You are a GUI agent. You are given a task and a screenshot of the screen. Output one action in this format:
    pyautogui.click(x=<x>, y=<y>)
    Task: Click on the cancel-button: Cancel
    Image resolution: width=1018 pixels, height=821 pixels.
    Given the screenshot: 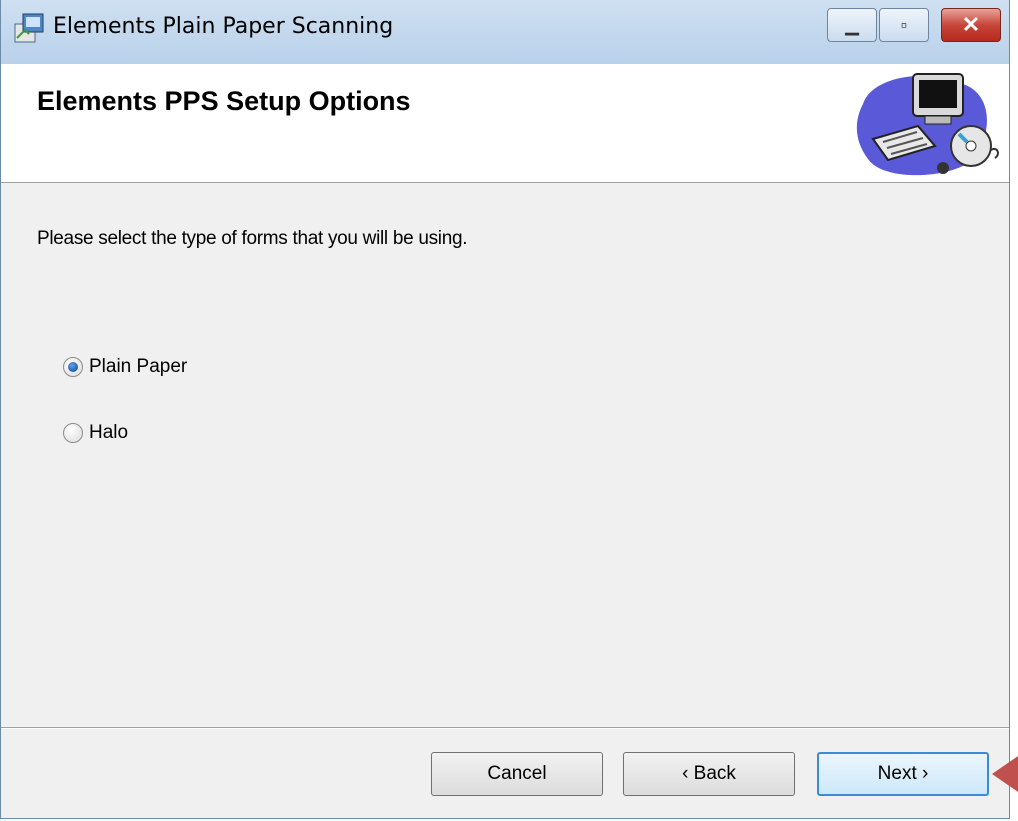 What is the action you would take?
    pyautogui.click(x=517, y=774)
    